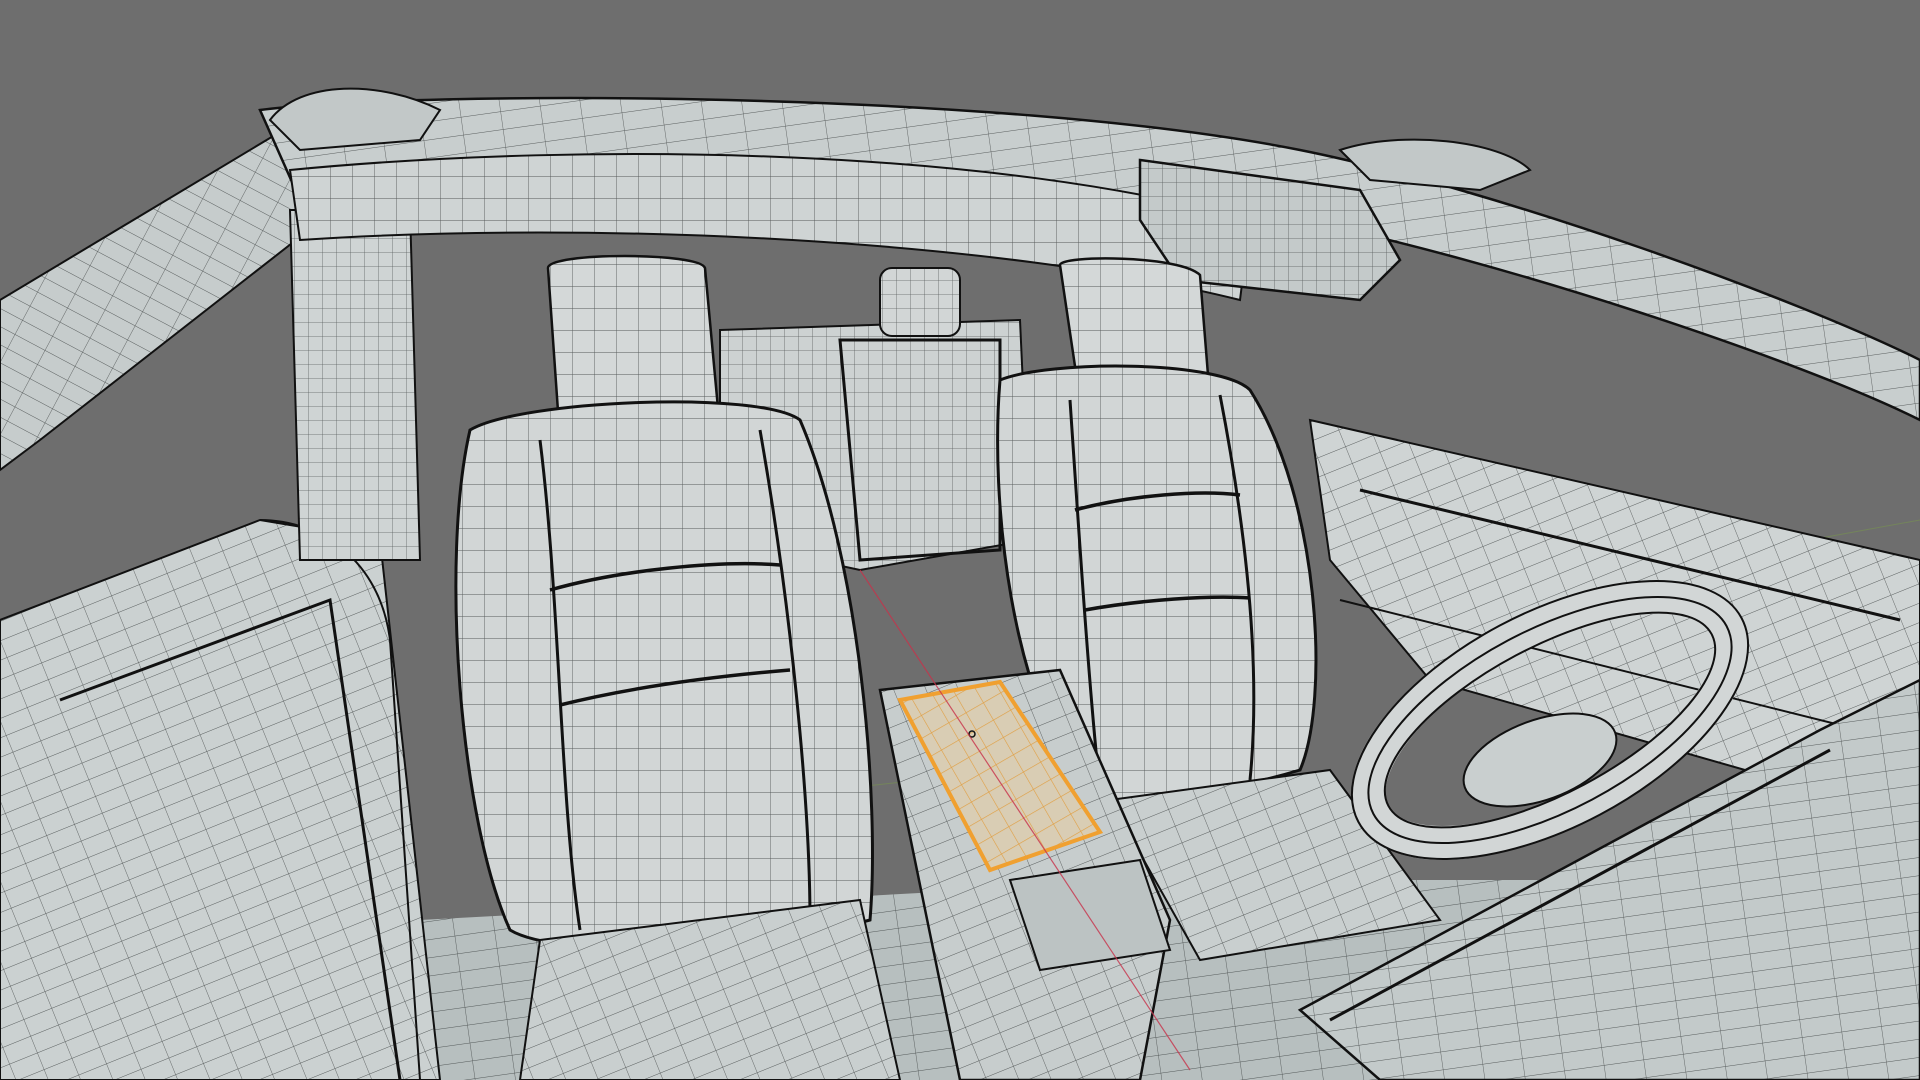  What do you see at coordinates (920, 302) in the screenshot?
I see `rear-headrest` at bounding box center [920, 302].